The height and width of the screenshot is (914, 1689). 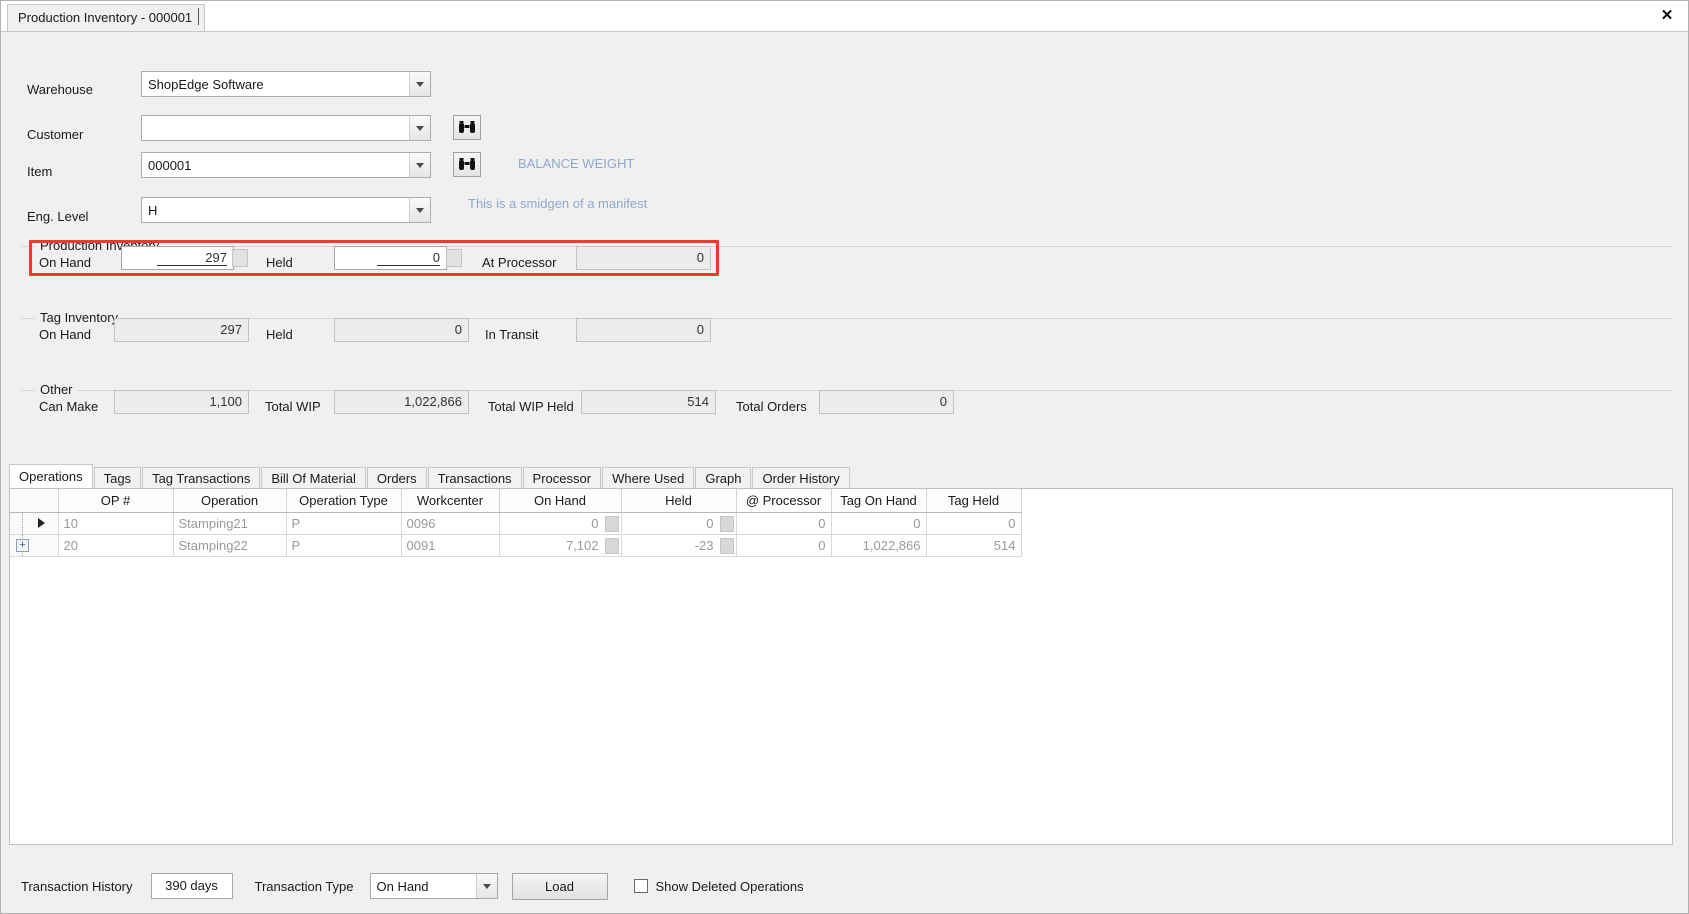 I want to click on titlebar: Production Inventory - 000001 ✕, so click(x=844, y=16).